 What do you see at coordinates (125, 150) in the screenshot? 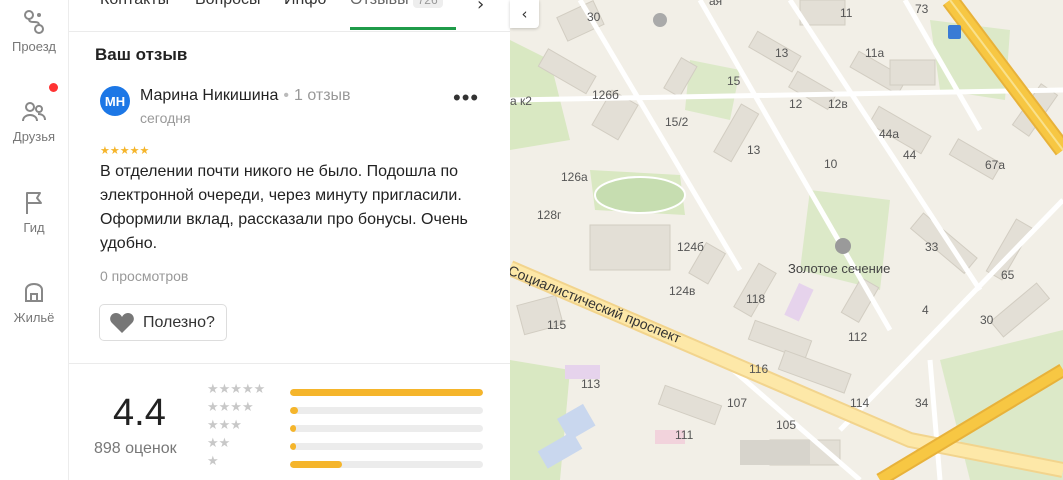
I see `review-stars: ★★★★★` at bounding box center [125, 150].